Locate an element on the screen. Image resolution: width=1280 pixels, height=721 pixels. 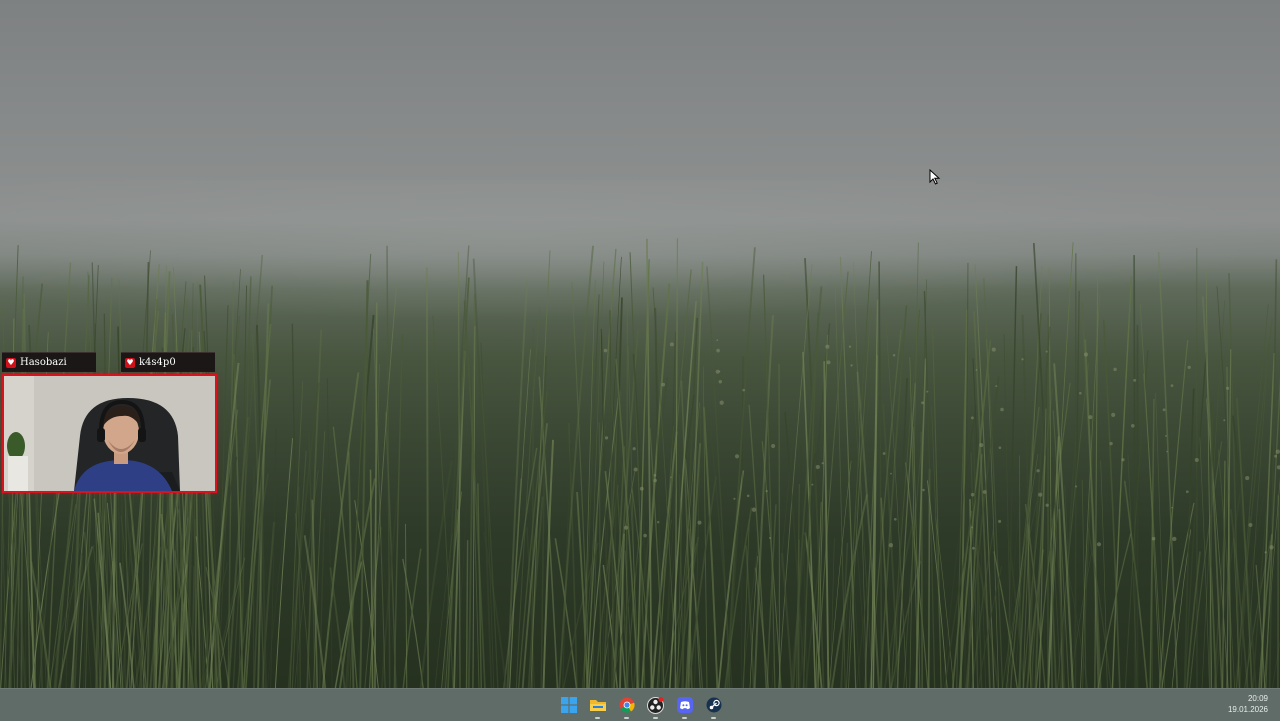
obs-button is located at coordinates (655, 705).